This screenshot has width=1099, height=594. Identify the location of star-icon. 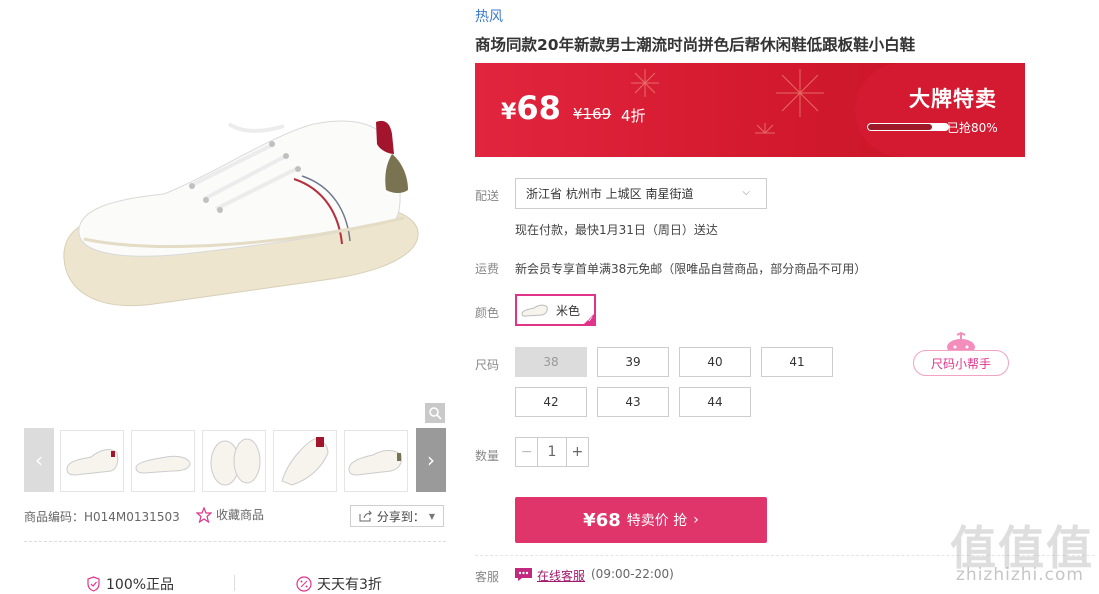
(204, 514).